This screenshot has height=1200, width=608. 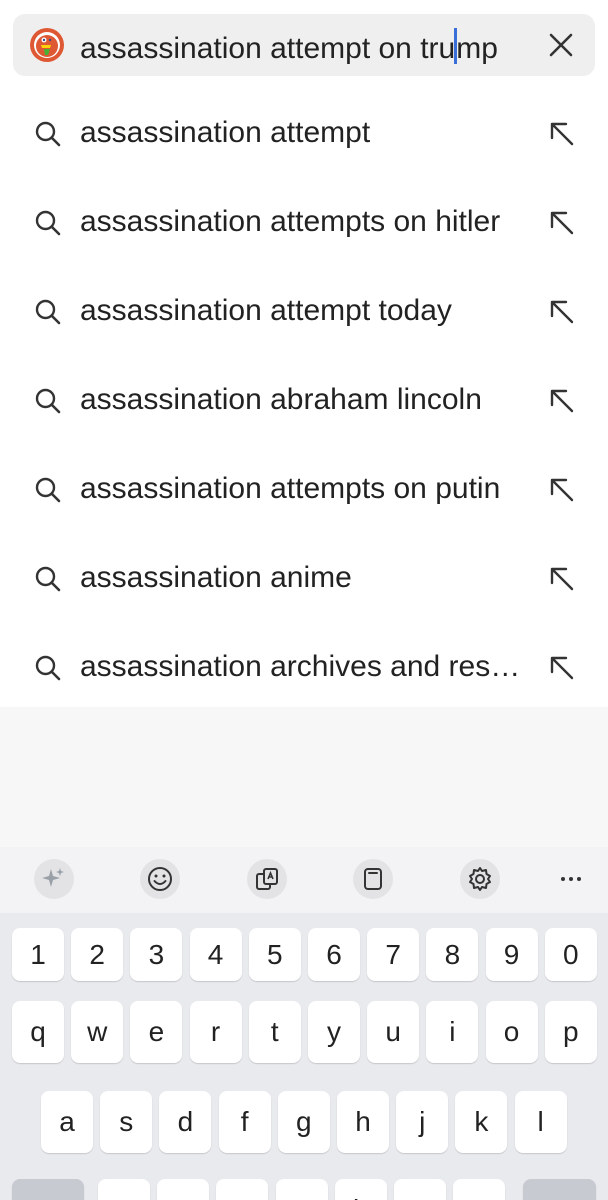 I want to click on empty-area, so click(x=304, y=777).